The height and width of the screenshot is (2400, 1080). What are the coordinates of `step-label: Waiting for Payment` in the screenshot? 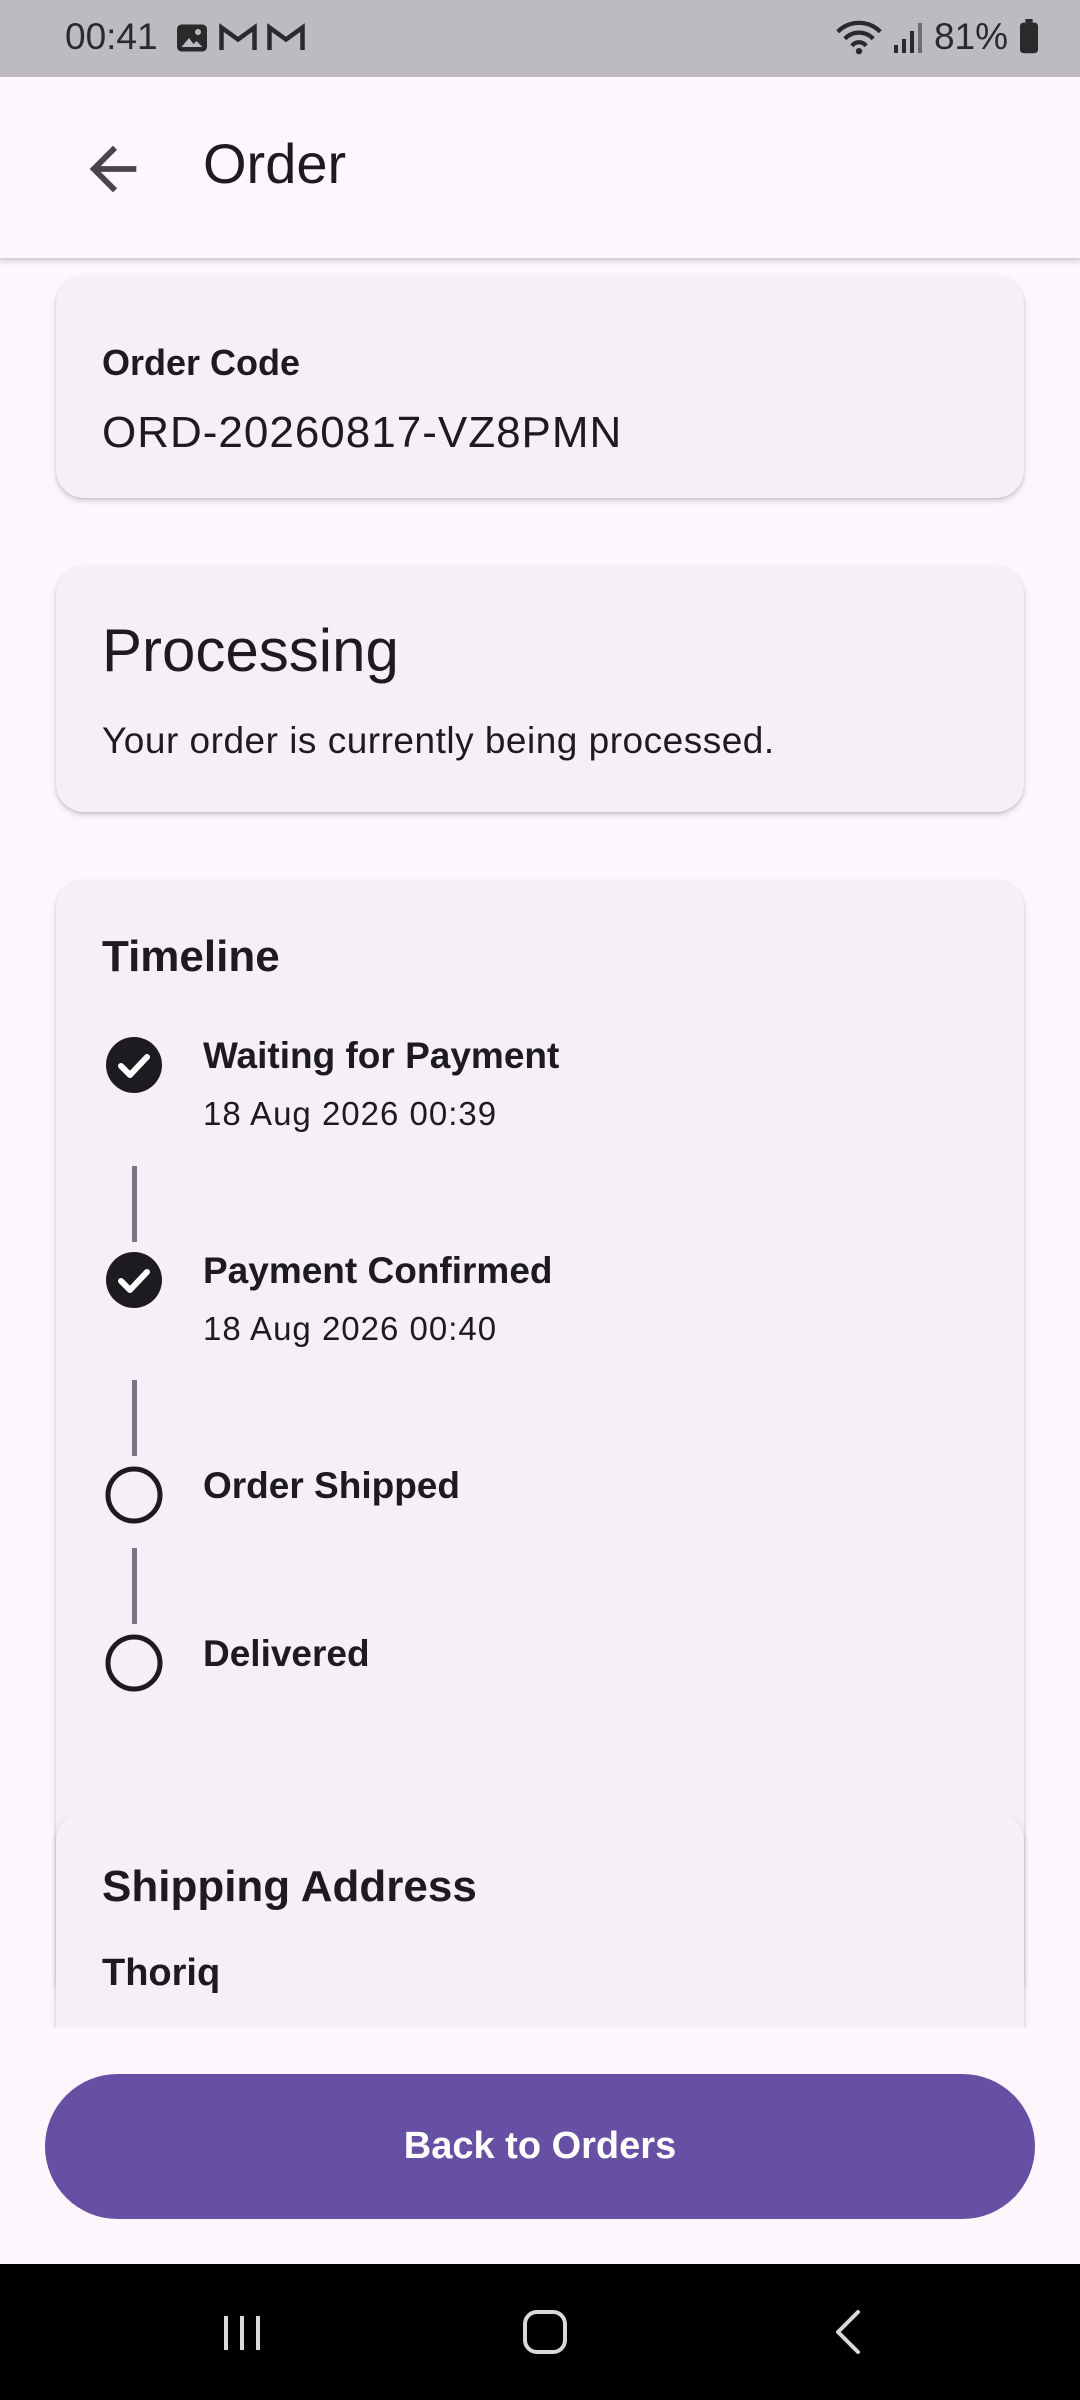 It's located at (381, 1055).